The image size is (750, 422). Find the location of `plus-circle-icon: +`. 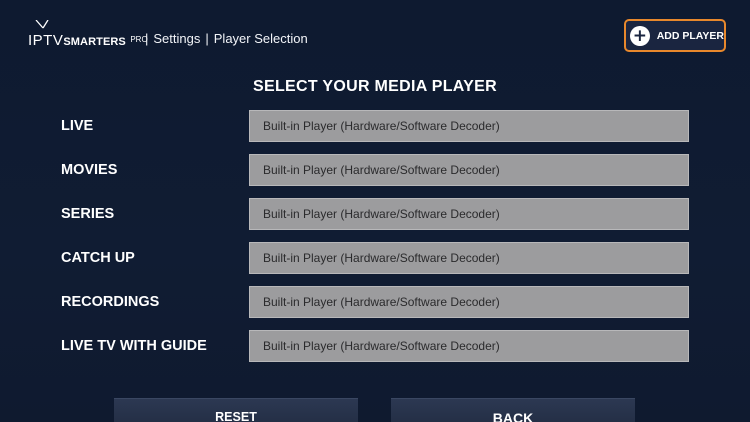

plus-circle-icon: + is located at coordinates (640, 35).